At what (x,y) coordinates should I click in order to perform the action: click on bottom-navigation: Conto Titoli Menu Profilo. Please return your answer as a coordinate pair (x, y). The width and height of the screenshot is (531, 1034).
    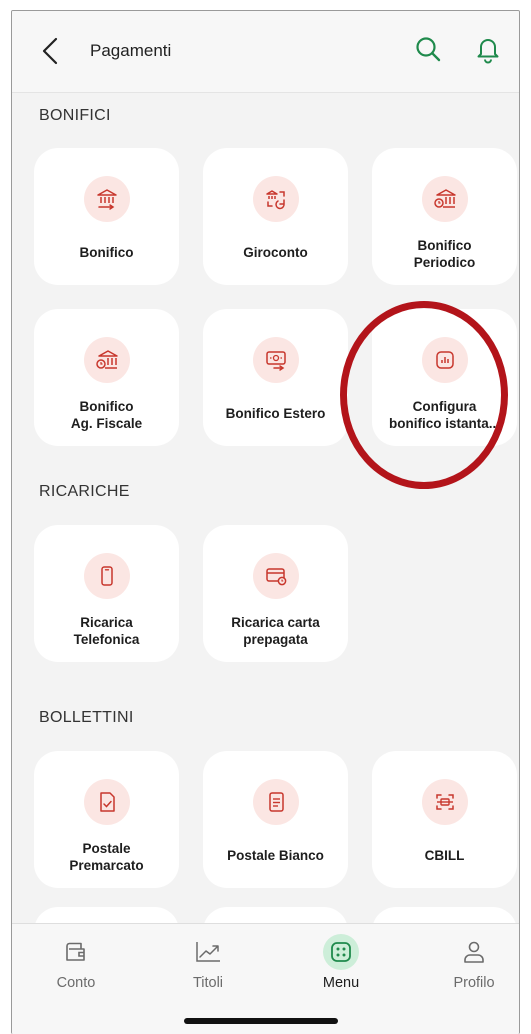
    Looking at the image, I should click on (265, 978).